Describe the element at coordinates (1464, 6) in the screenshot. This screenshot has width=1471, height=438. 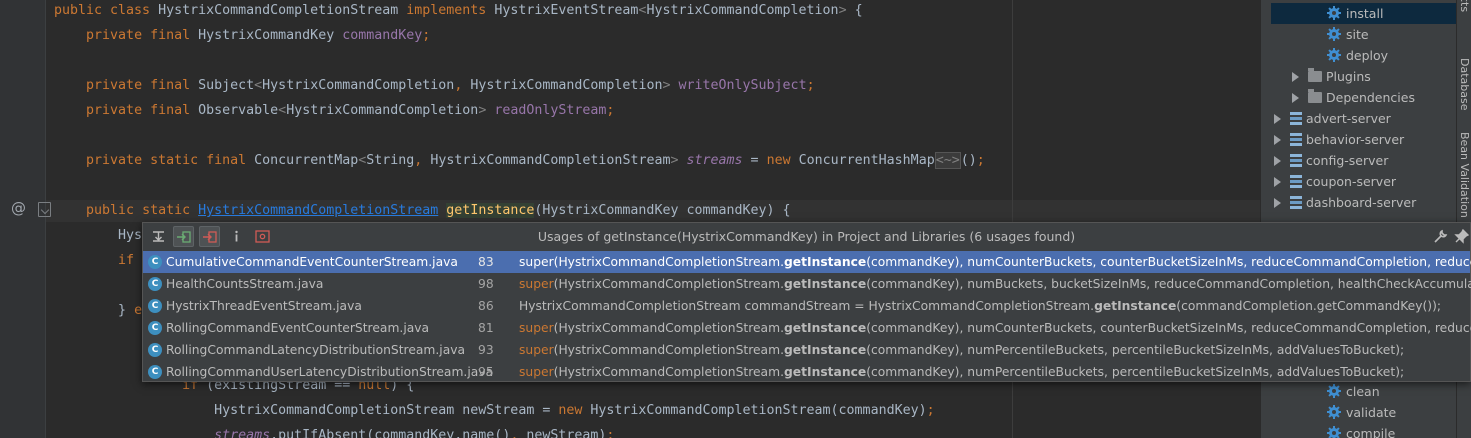
I see `tab-maven-projects: cts` at that location.